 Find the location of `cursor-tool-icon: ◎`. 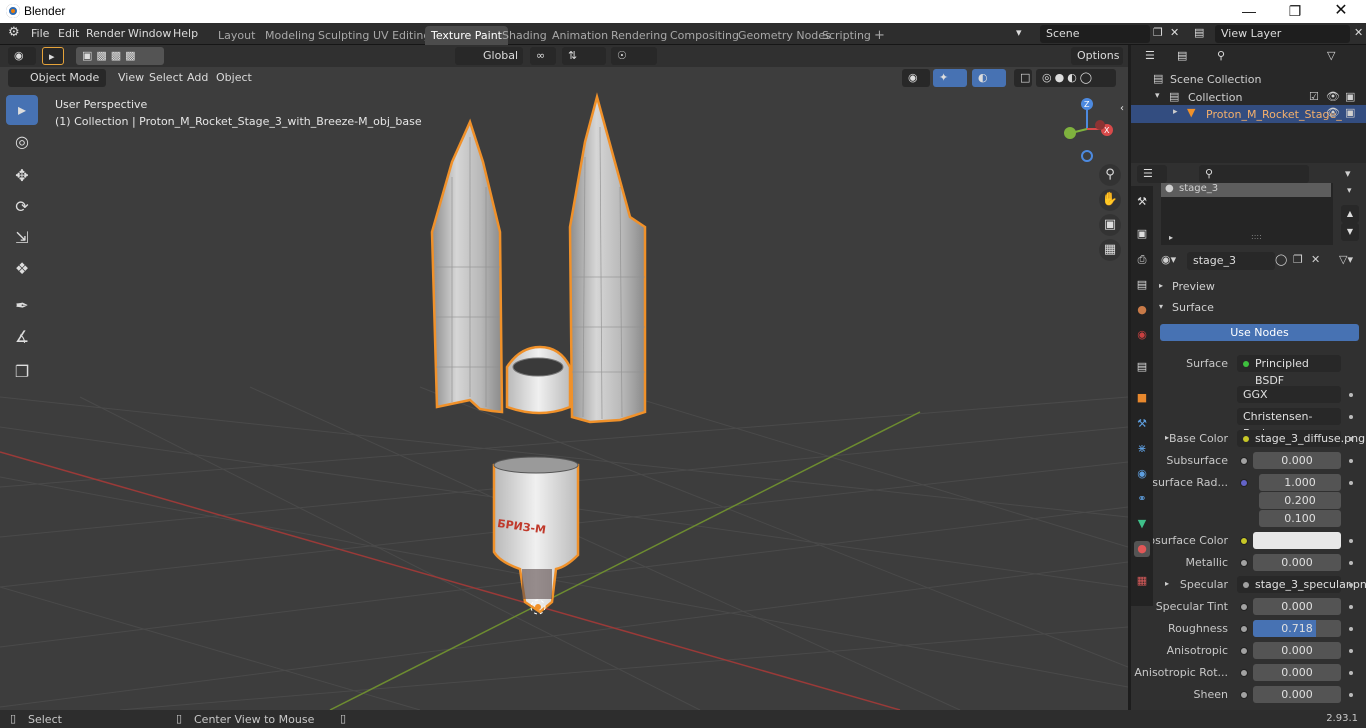

cursor-tool-icon: ◎ is located at coordinates (22, 142).